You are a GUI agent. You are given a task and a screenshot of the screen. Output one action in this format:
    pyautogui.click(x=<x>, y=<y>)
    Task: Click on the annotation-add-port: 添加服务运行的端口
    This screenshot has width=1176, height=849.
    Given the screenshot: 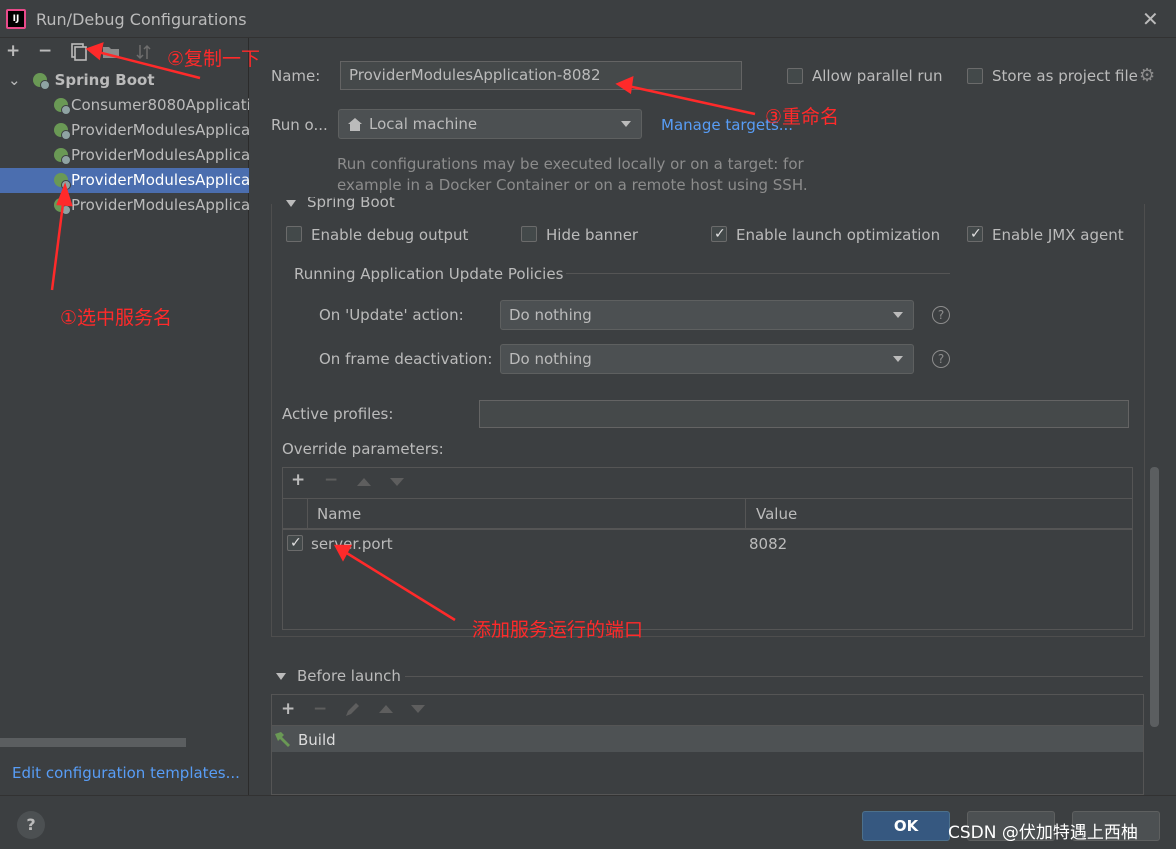 What is the action you would take?
    pyautogui.click(x=558, y=630)
    